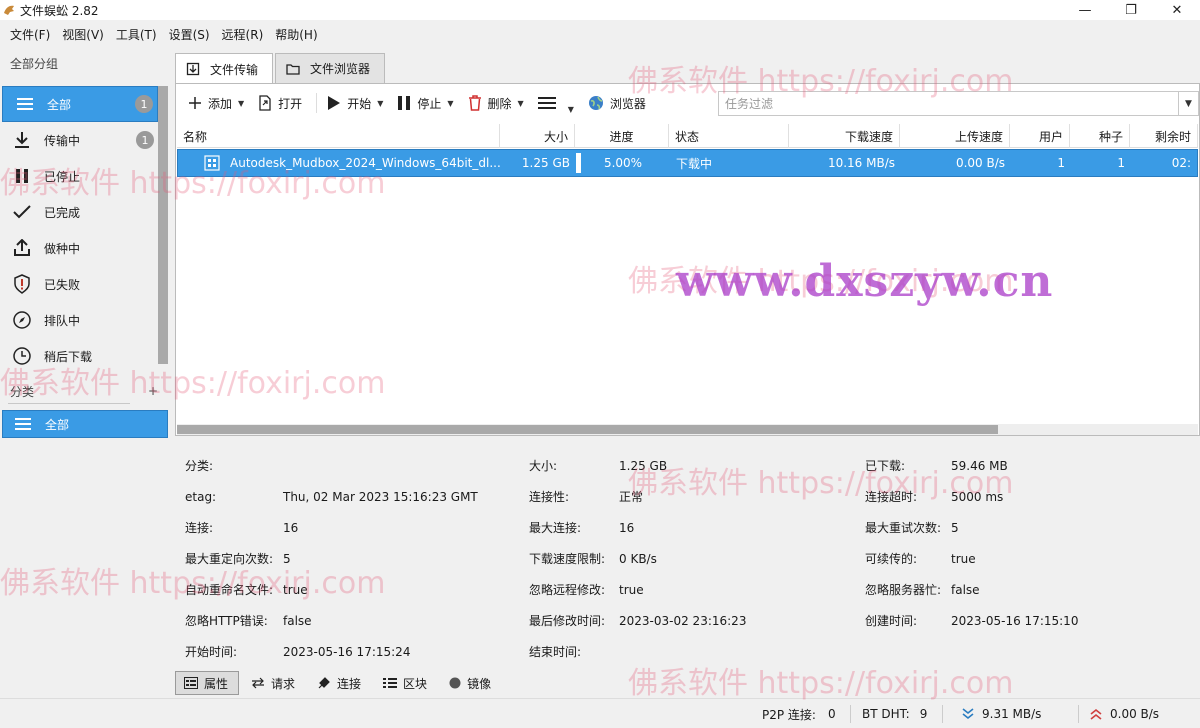 Image resolution: width=1200 pixels, height=728 pixels. Describe the element at coordinates (355, 103) in the screenshot. I see `start-button: 开始 ▼` at that location.